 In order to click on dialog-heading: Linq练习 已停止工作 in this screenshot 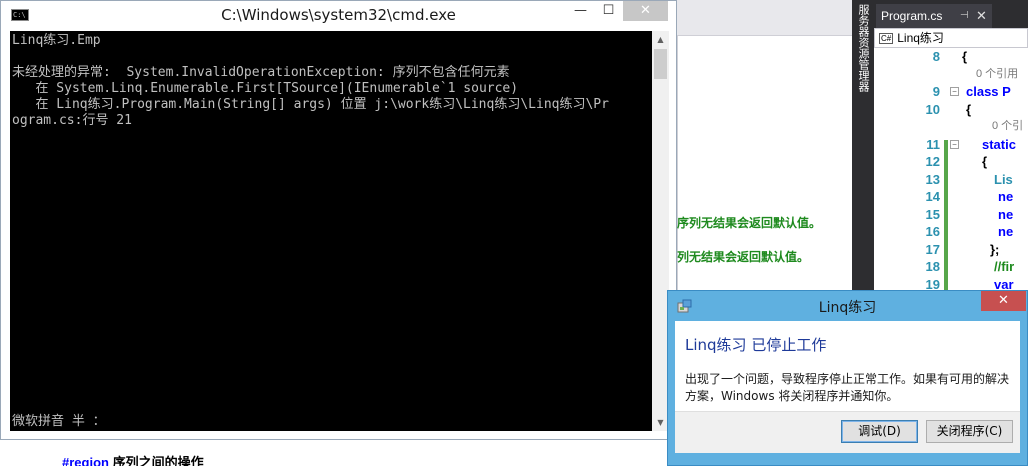, I will do `click(756, 345)`.